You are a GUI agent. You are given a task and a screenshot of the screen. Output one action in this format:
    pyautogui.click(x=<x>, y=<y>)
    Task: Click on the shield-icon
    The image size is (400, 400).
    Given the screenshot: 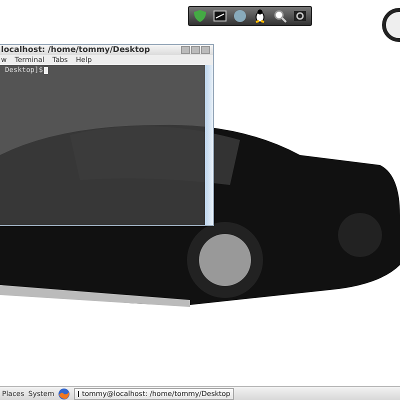 What is the action you would take?
    pyautogui.click(x=200, y=16)
    